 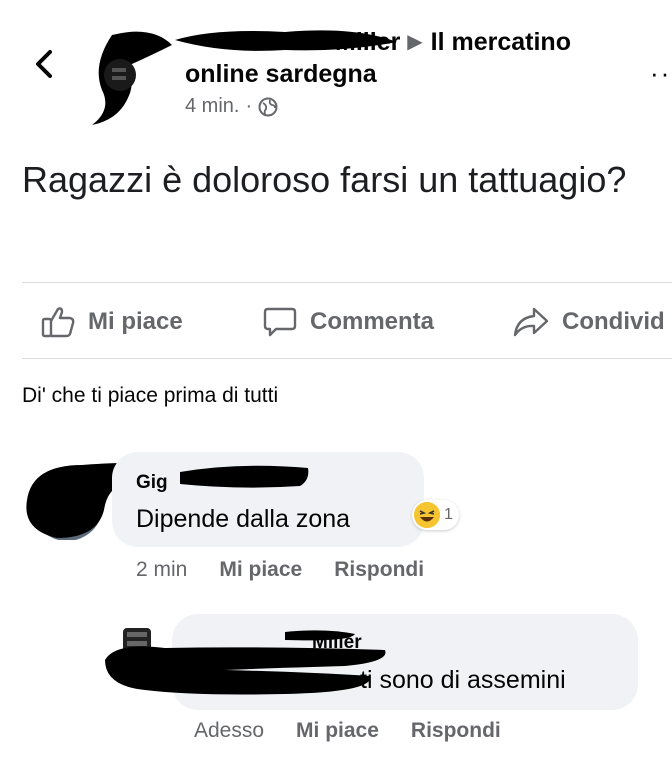 I want to click on reply-time: Adesso, so click(x=229, y=731).